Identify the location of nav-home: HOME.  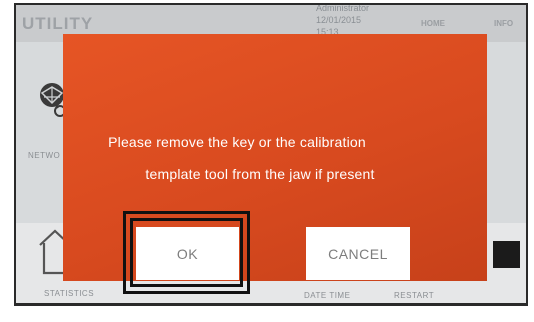
(433, 23).